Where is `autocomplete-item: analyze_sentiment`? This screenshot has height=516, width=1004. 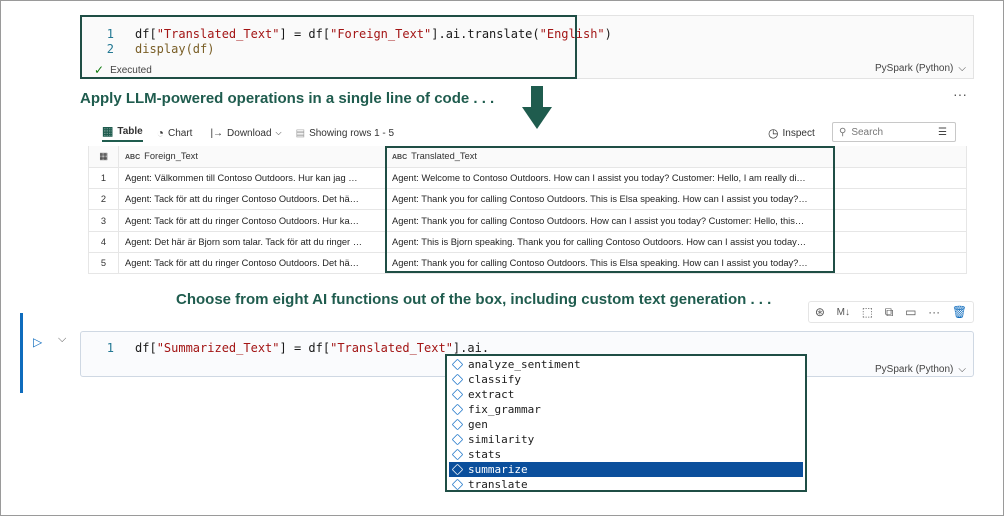
autocomplete-item: analyze_sentiment is located at coordinates (626, 364).